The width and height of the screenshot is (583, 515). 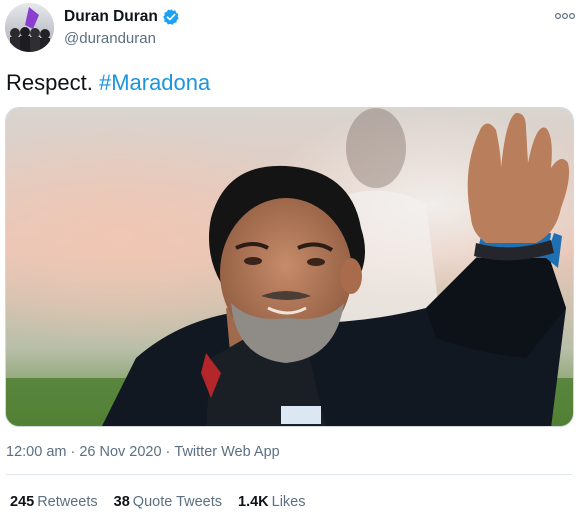 What do you see at coordinates (154, 82) in the screenshot?
I see `hashtag-link: #Maradona` at bounding box center [154, 82].